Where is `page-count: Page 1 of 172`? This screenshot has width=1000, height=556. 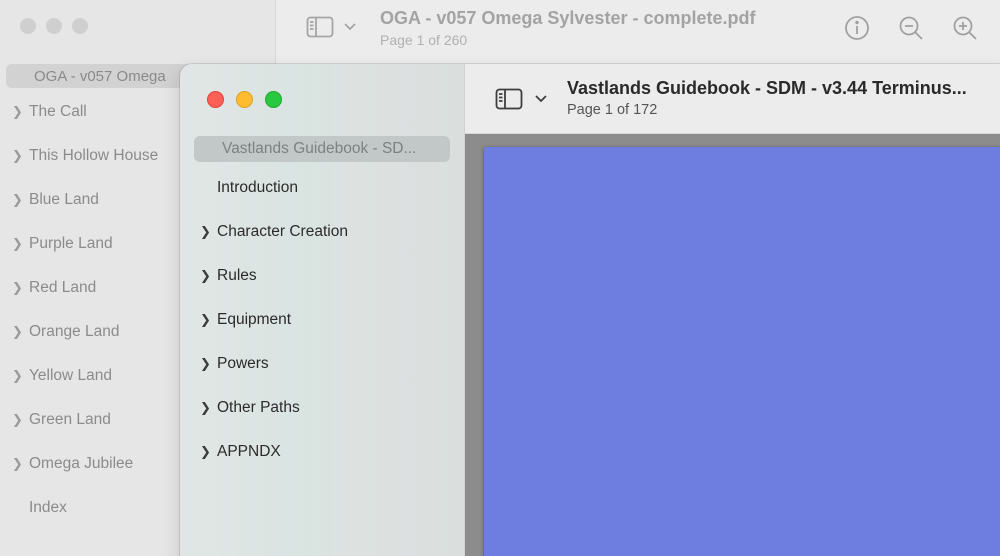
page-count: Page 1 of 172 is located at coordinates (612, 110).